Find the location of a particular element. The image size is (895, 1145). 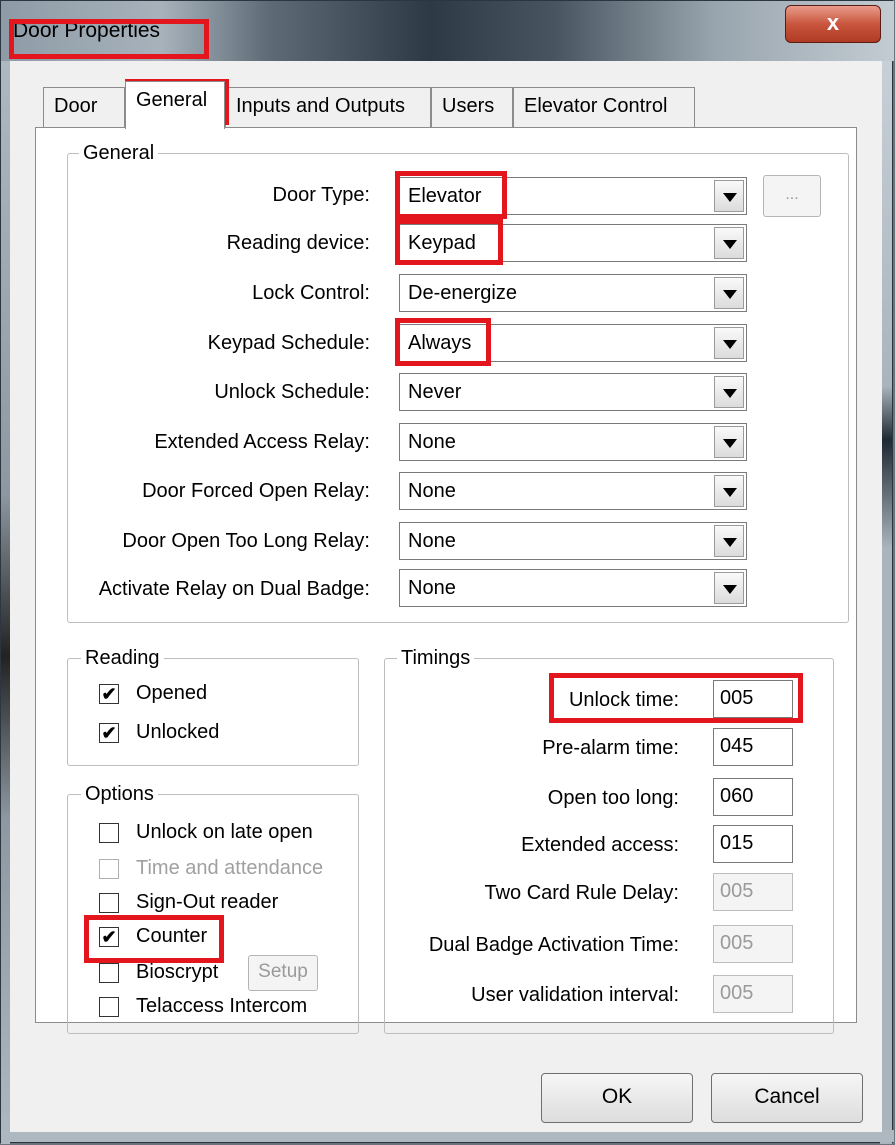

unlocked-checkbox: ✔ is located at coordinates (109, 733).